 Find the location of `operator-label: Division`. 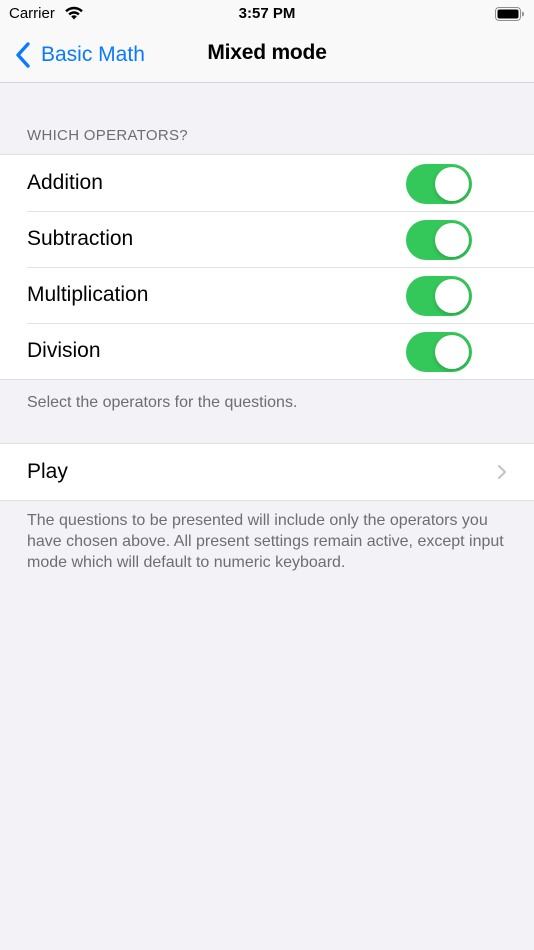

operator-label: Division is located at coordinates (64, 350).